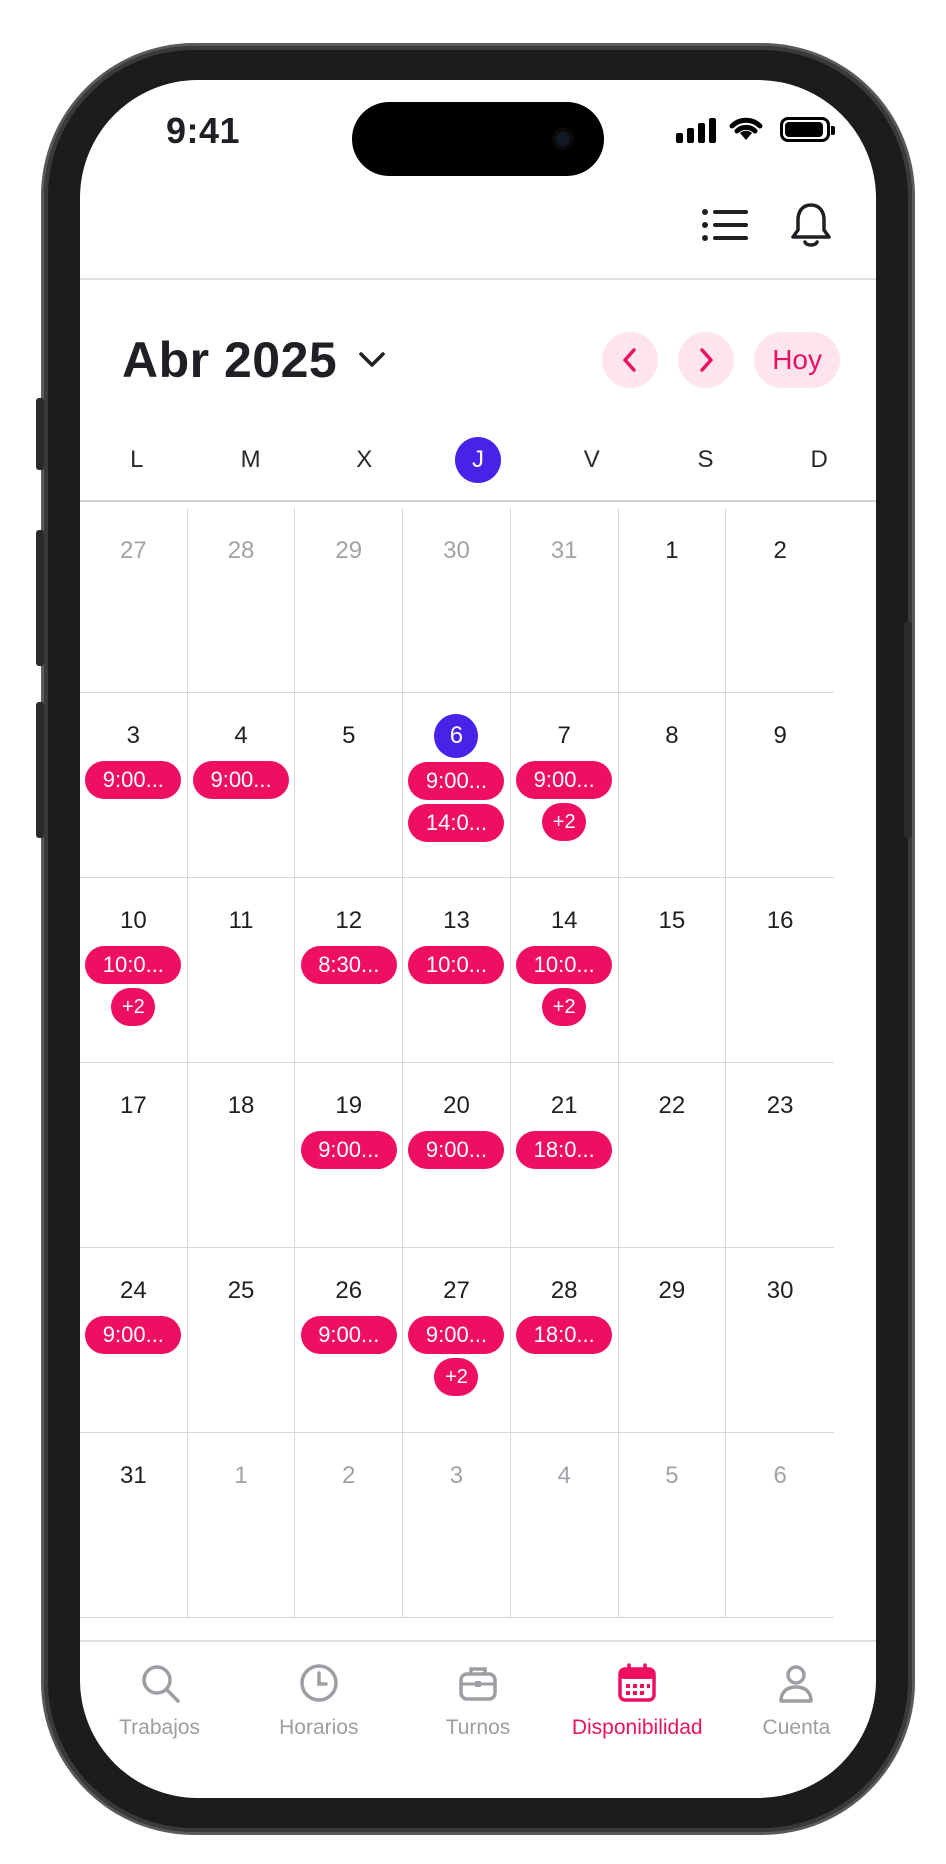 This screenshot has width=946, height=1864. What do you see at coordinates (478, 460) in the screenshot?
I see `weekday-label: J` at bounding box center [478, 460].